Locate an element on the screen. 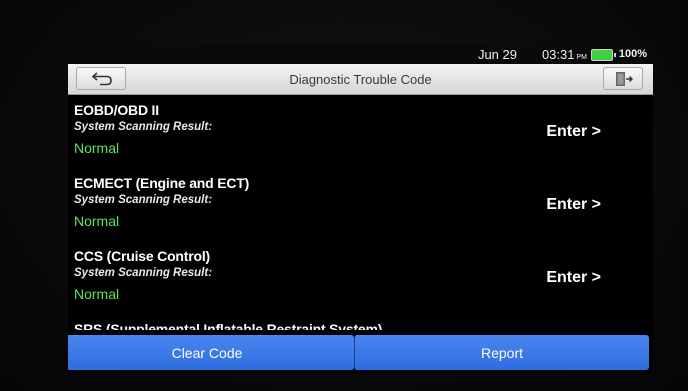 This screenshot has width=688, height=391. status-time: 03:31 PM is located at coordinates (564, 54).